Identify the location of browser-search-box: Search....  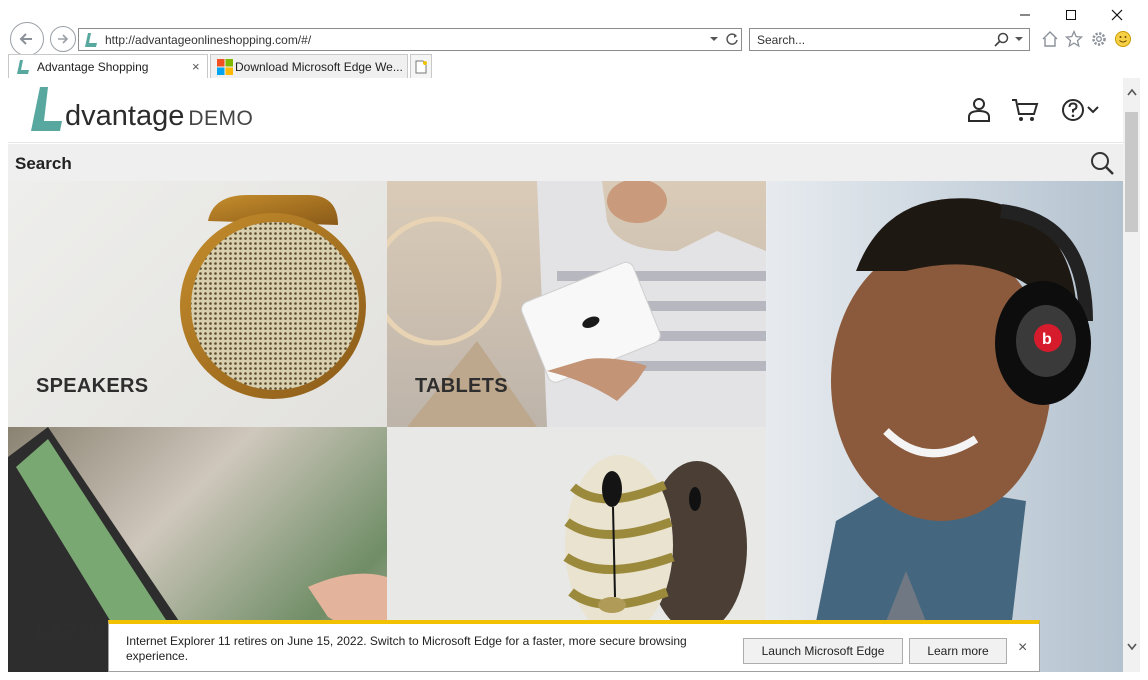
(889, 39).